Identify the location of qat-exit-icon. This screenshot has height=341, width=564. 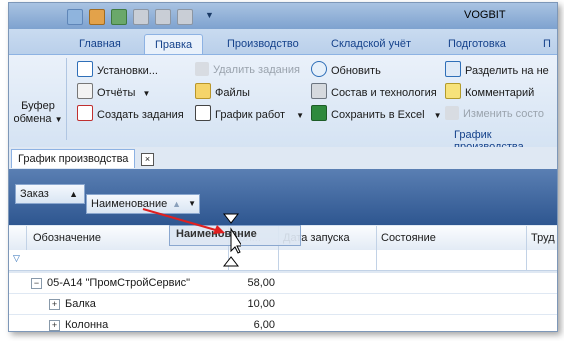
(119, 17).